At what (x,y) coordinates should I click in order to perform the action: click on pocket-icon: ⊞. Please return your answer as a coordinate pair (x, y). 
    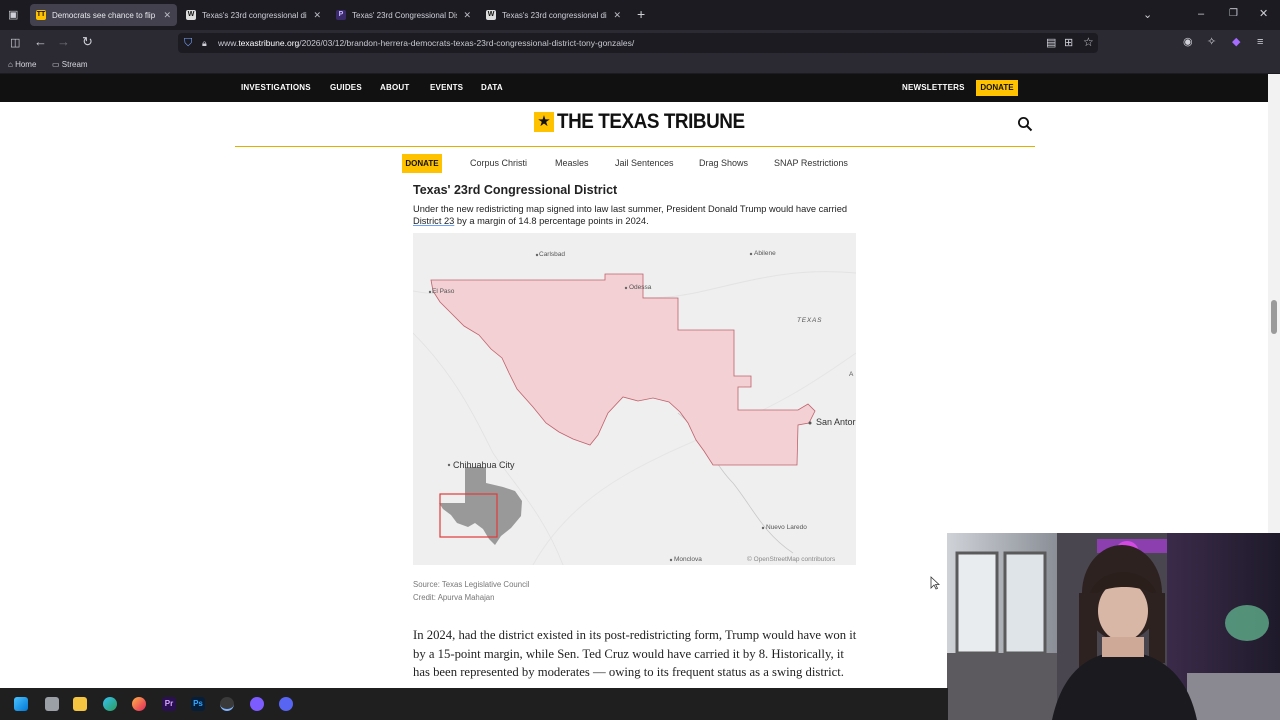
    Looking at the image, I should click on (1068, 43).